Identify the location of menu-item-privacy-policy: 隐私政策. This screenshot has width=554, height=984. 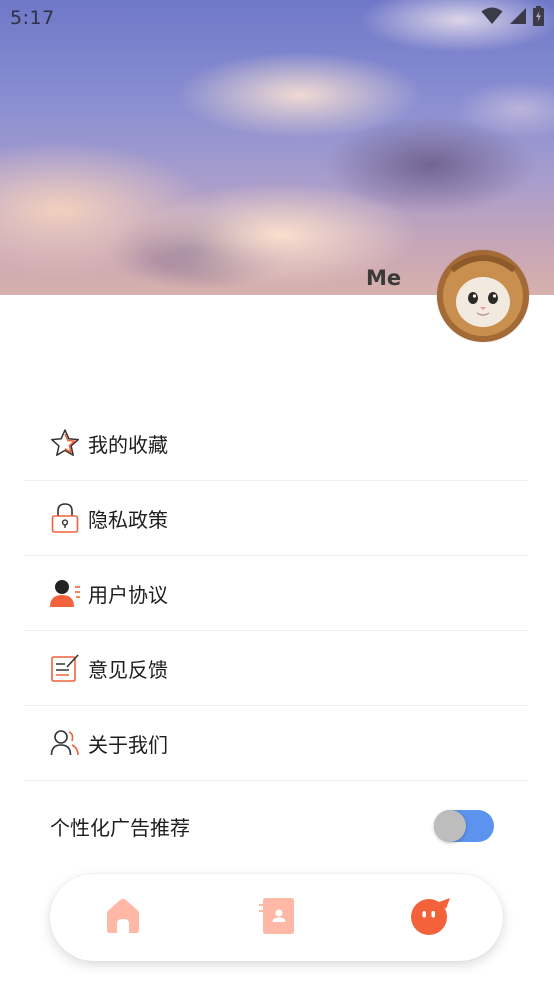
(276, 518).